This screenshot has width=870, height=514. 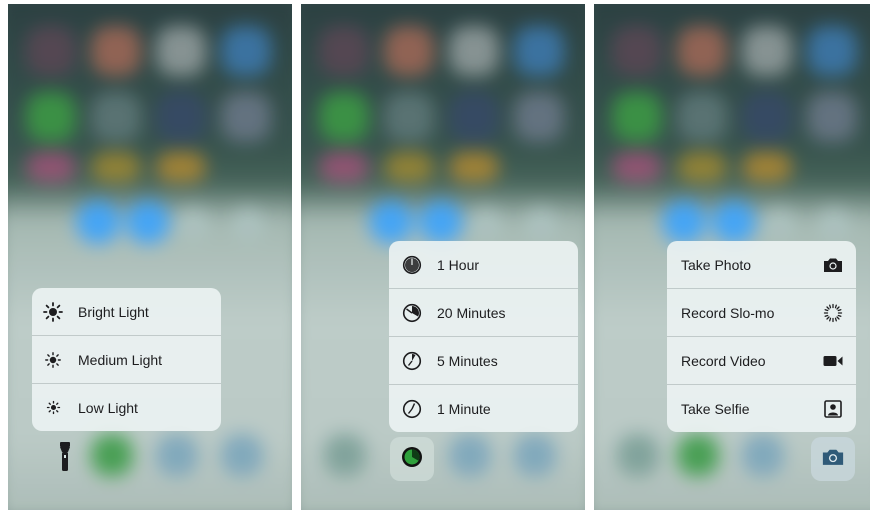 I want to click on timer-button, so click(x=412, y=459).